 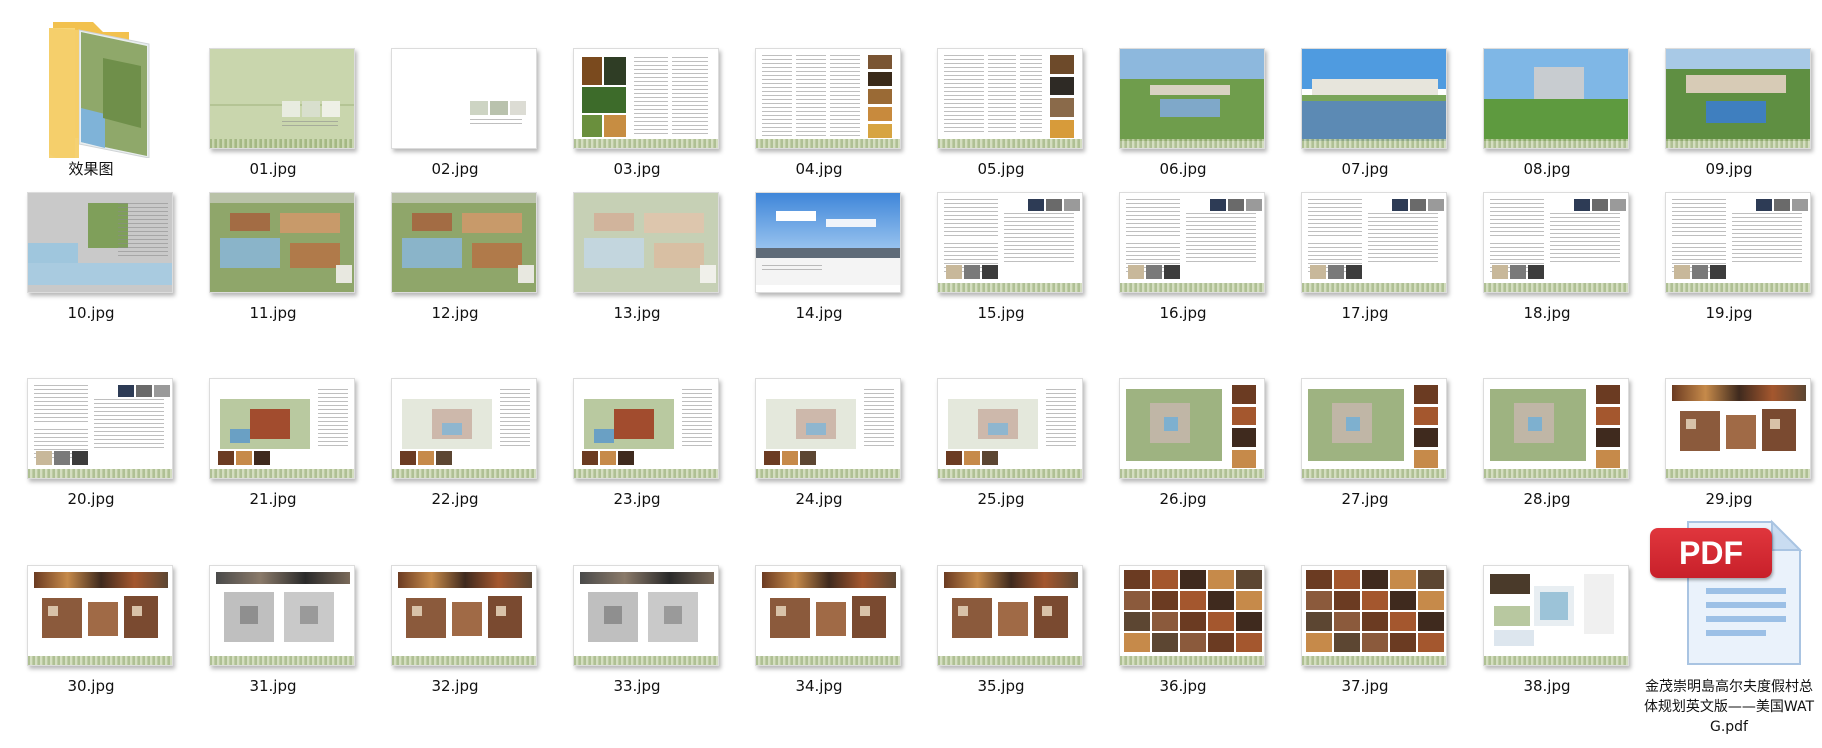 What do you see at coordinates (637, 686) in the screenshot?
I see `file-name: 33.jpg` at bounding box center [637, 686].